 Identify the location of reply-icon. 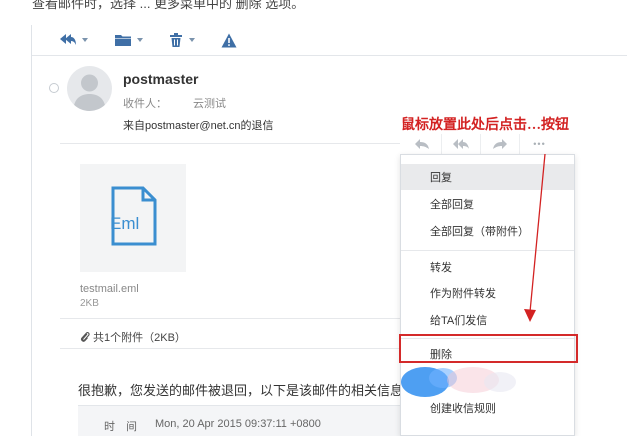
(422, 144).